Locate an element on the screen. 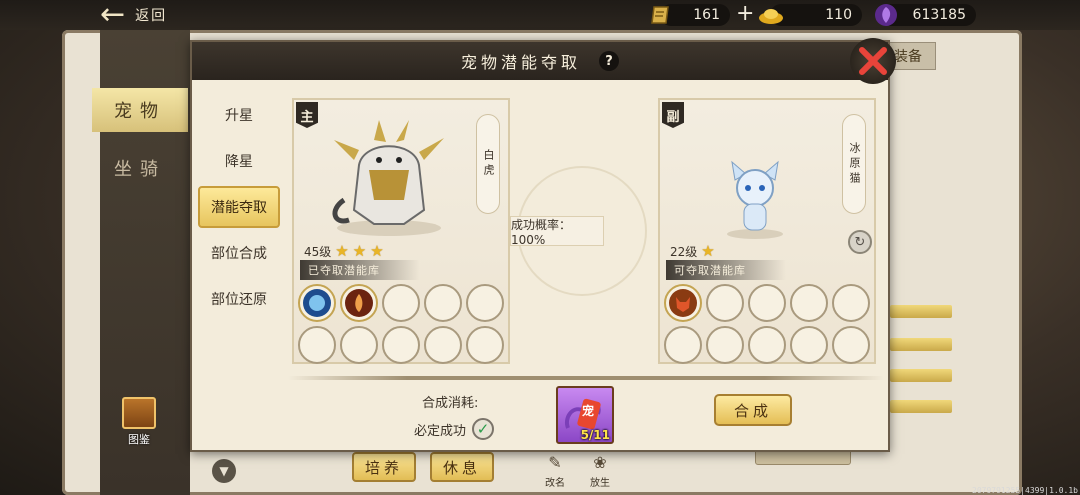 This screenshot has height=495, width=1080. main-skill-slots is located at coordinates (401, 324).